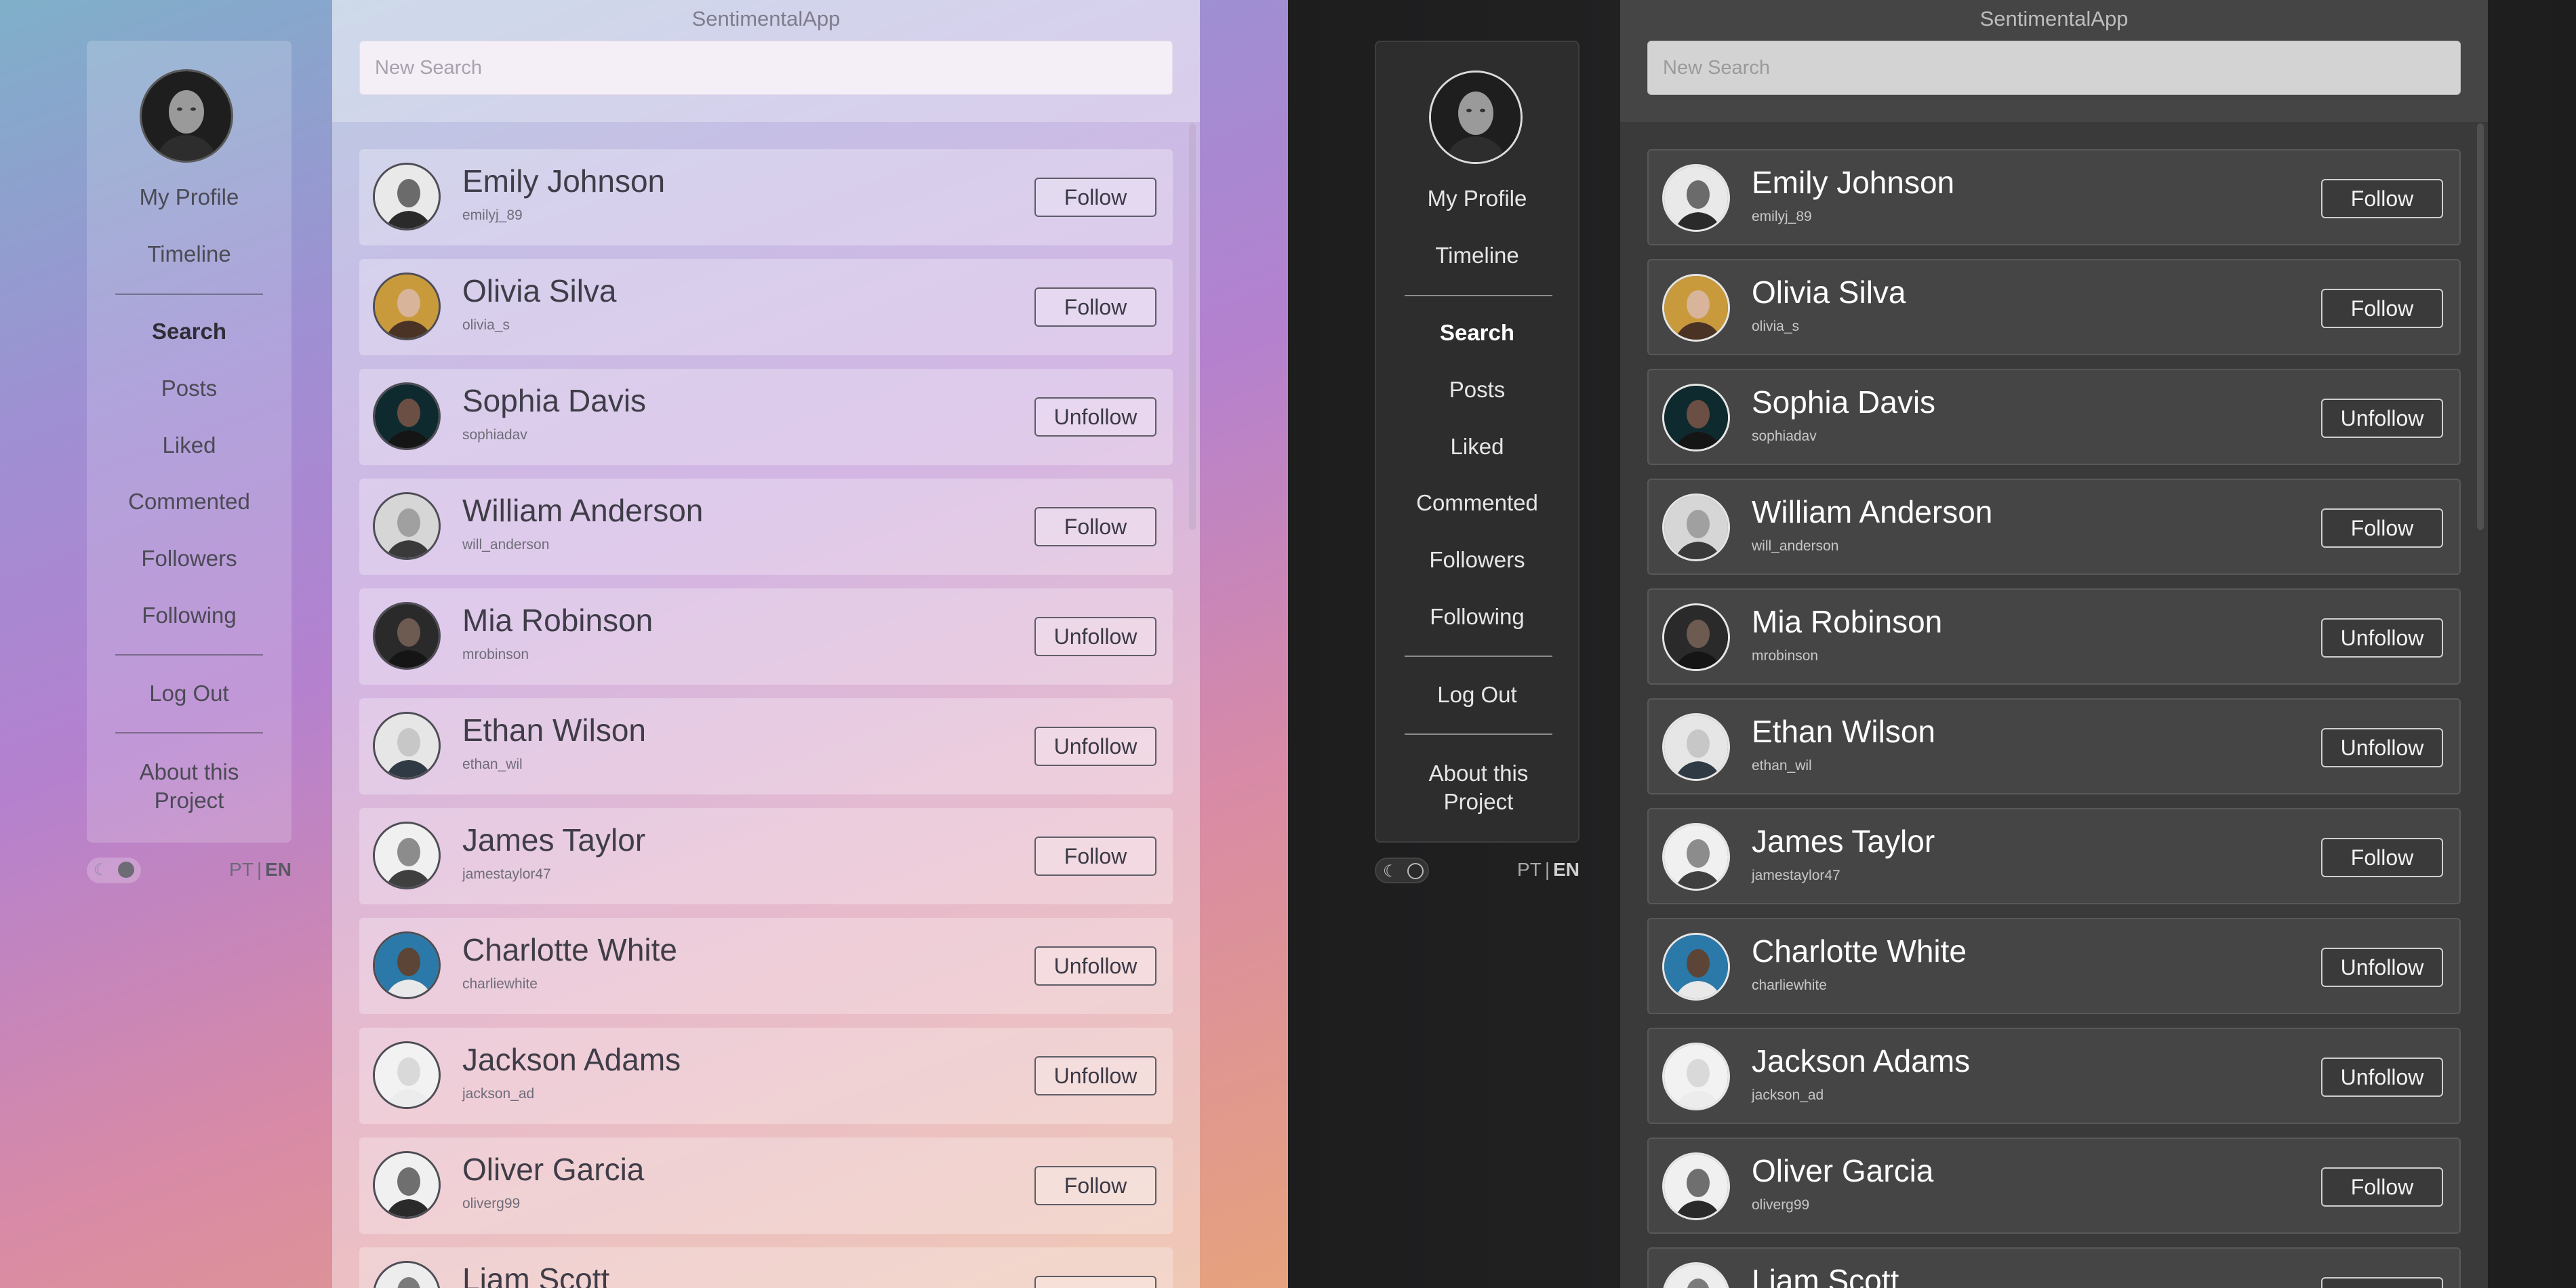  Describe the element at coordinates (1789, 985) in the screenshot. I see `user-handle: charliewhite` at that location.